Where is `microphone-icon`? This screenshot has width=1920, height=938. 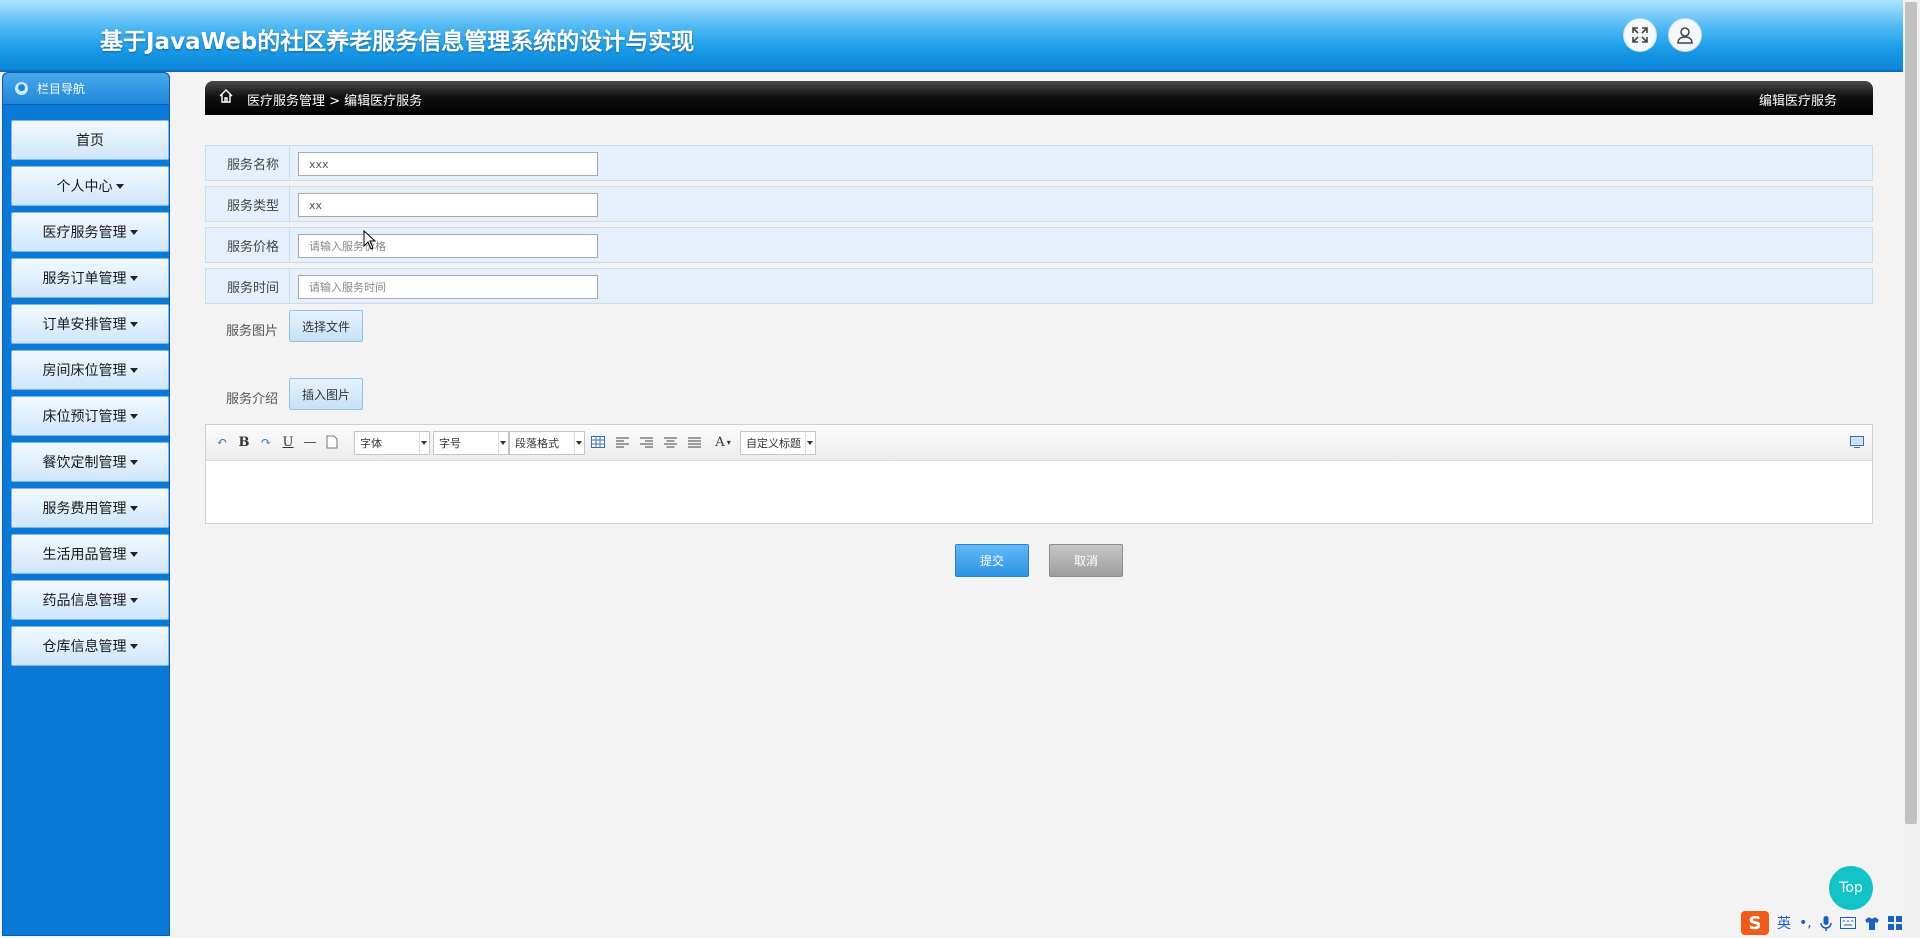 microphone-icon is located at coordinates (1825, 923).